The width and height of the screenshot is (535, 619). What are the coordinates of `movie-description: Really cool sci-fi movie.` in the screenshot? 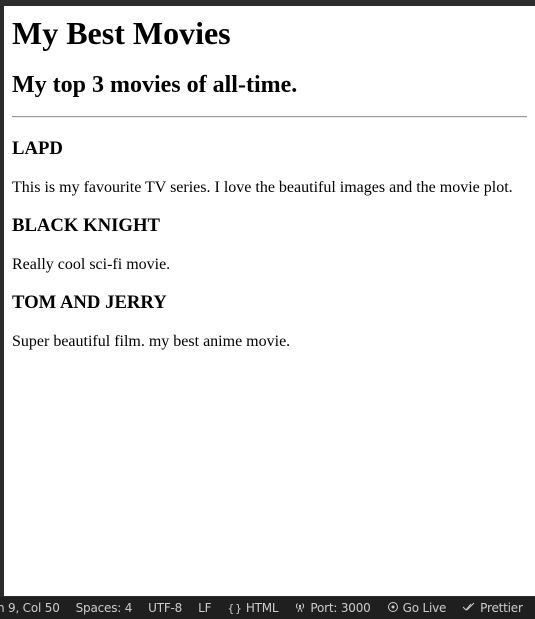 It's located at (91, 264).